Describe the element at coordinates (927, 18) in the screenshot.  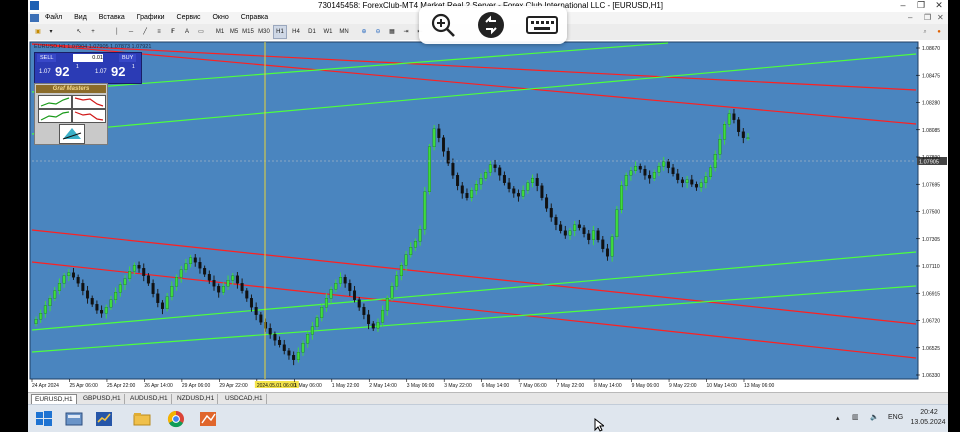
I see `mdi-restore-icon: ❐` at that location.